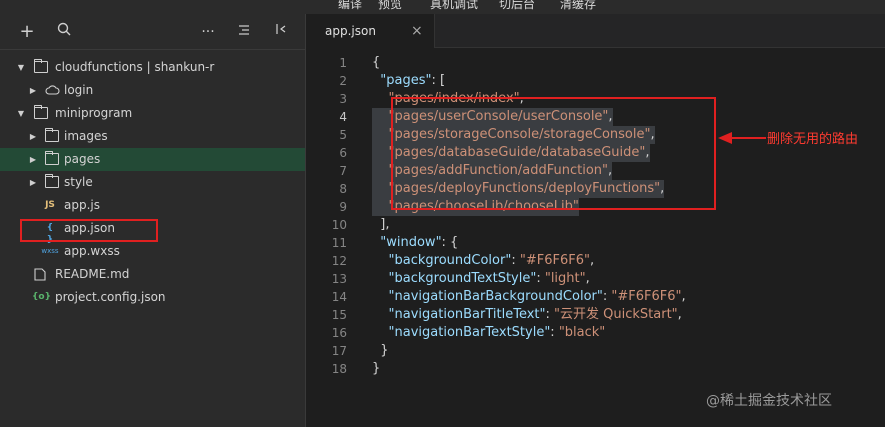 The image size is (885, 427). I want to click on compile-menu: 编译, so click(350, 6).